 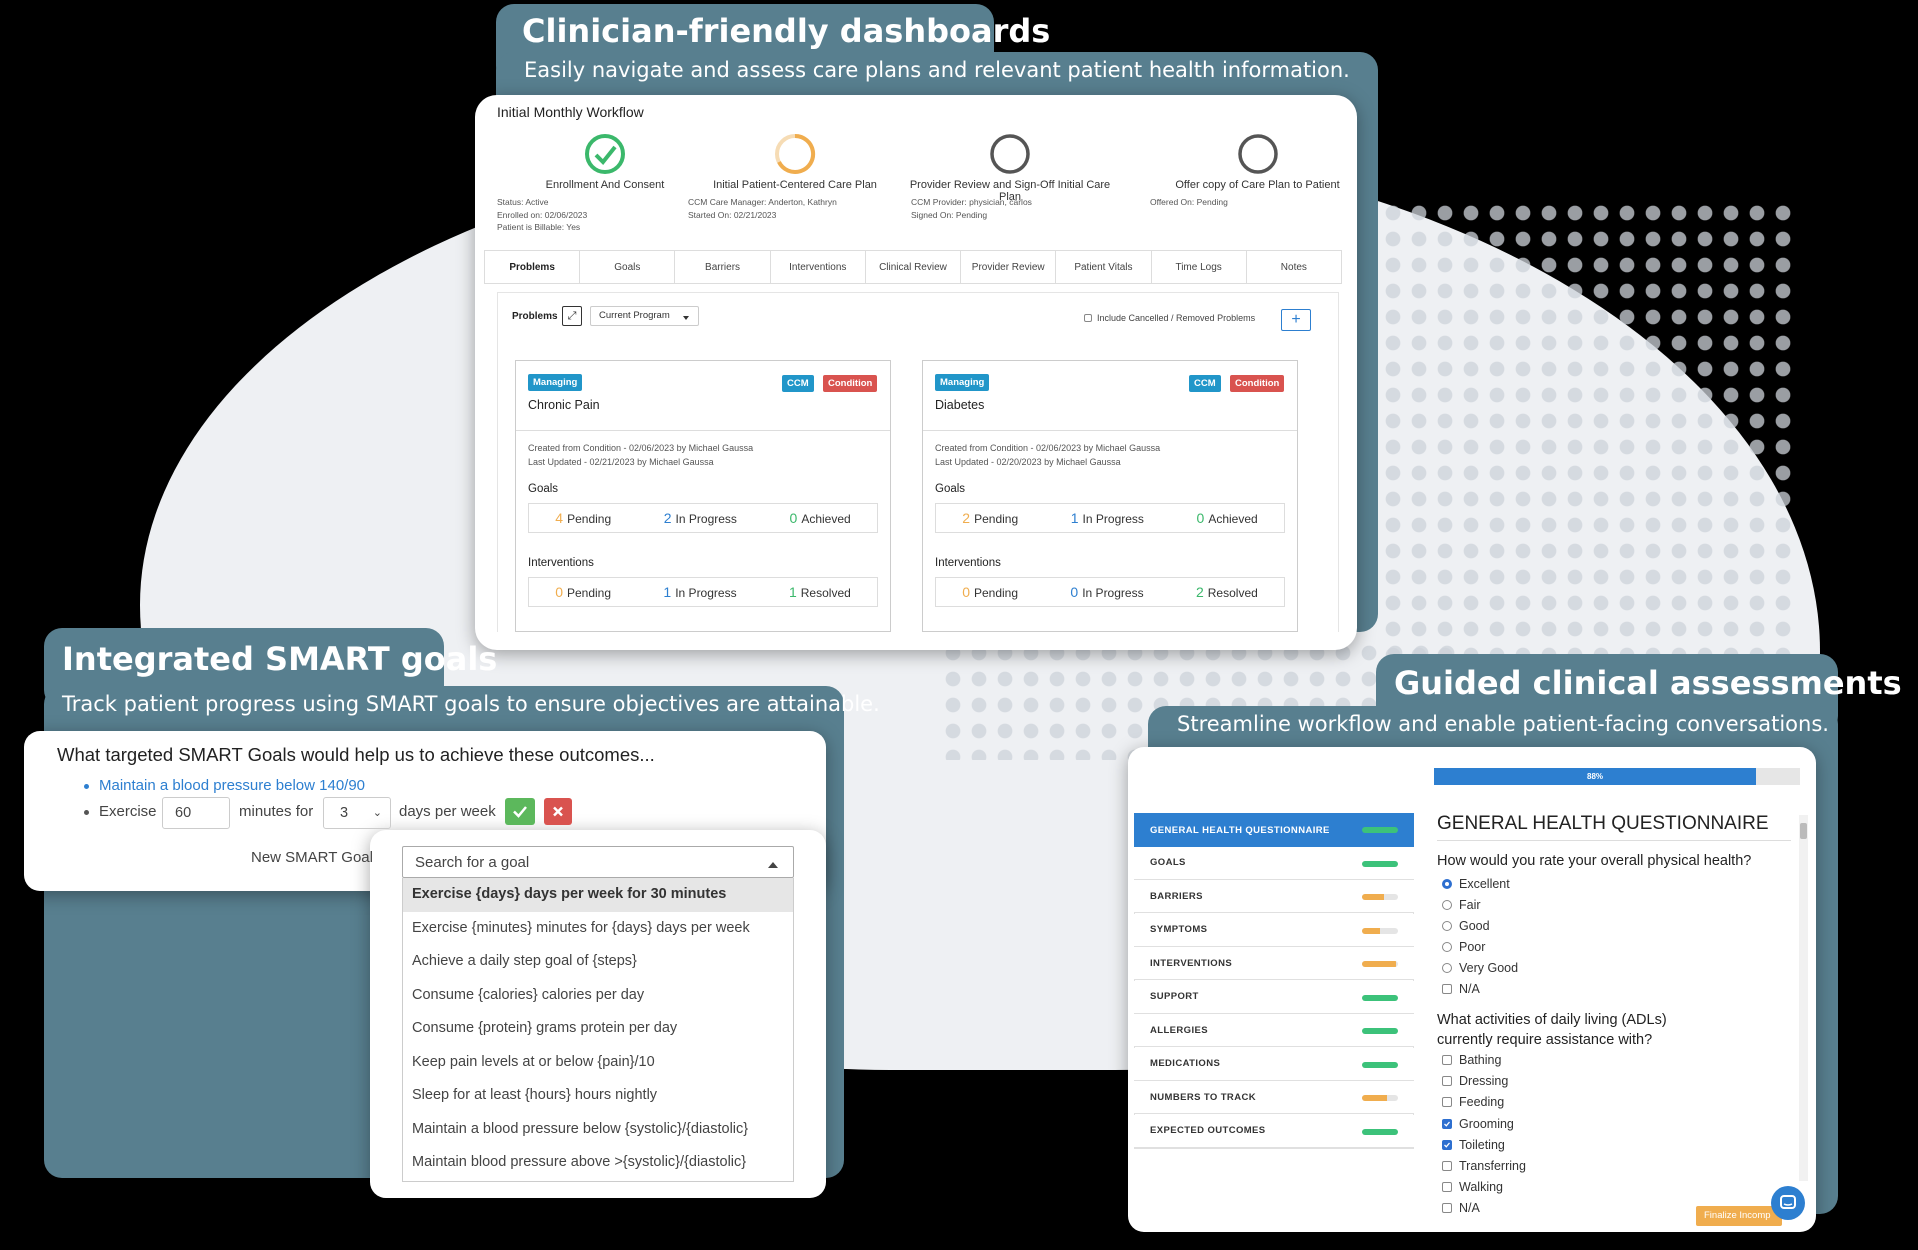 I want to click on check-icon, so click(x=520, y=812).